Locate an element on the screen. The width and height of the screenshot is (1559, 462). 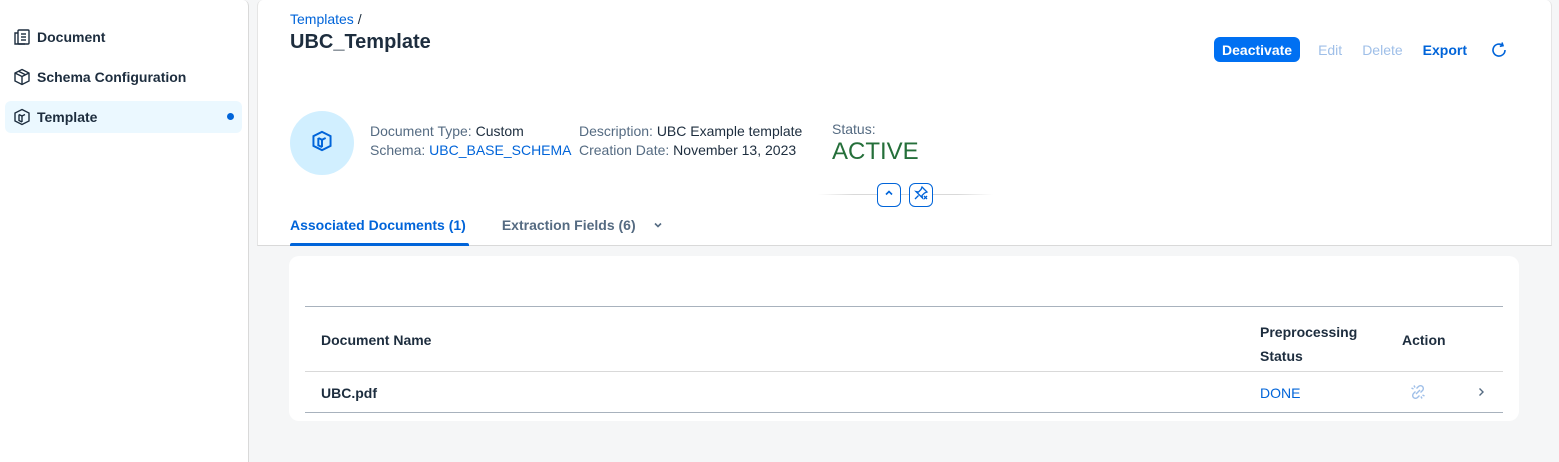
column-header-document-name: Document Name is located at coordinates (376, 340).